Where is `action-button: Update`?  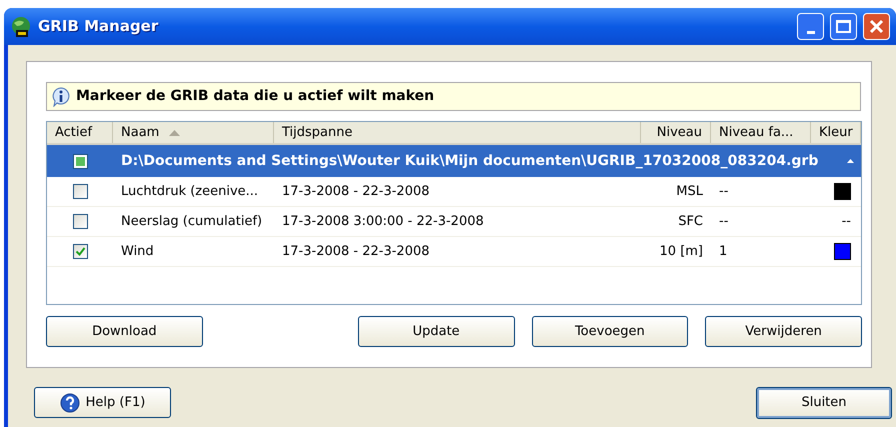
action-button: Update is located at coordinates (436, 331).